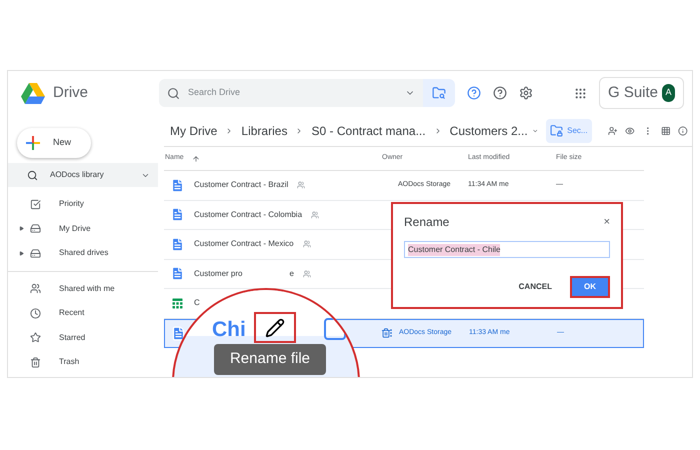  I want to click on magnified-text: Chi, so click(229, 330).